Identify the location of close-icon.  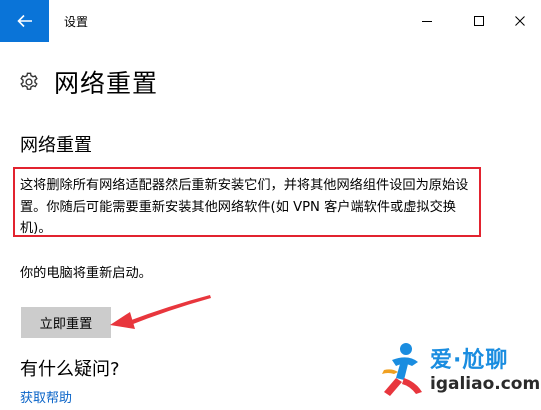
(520, 21).